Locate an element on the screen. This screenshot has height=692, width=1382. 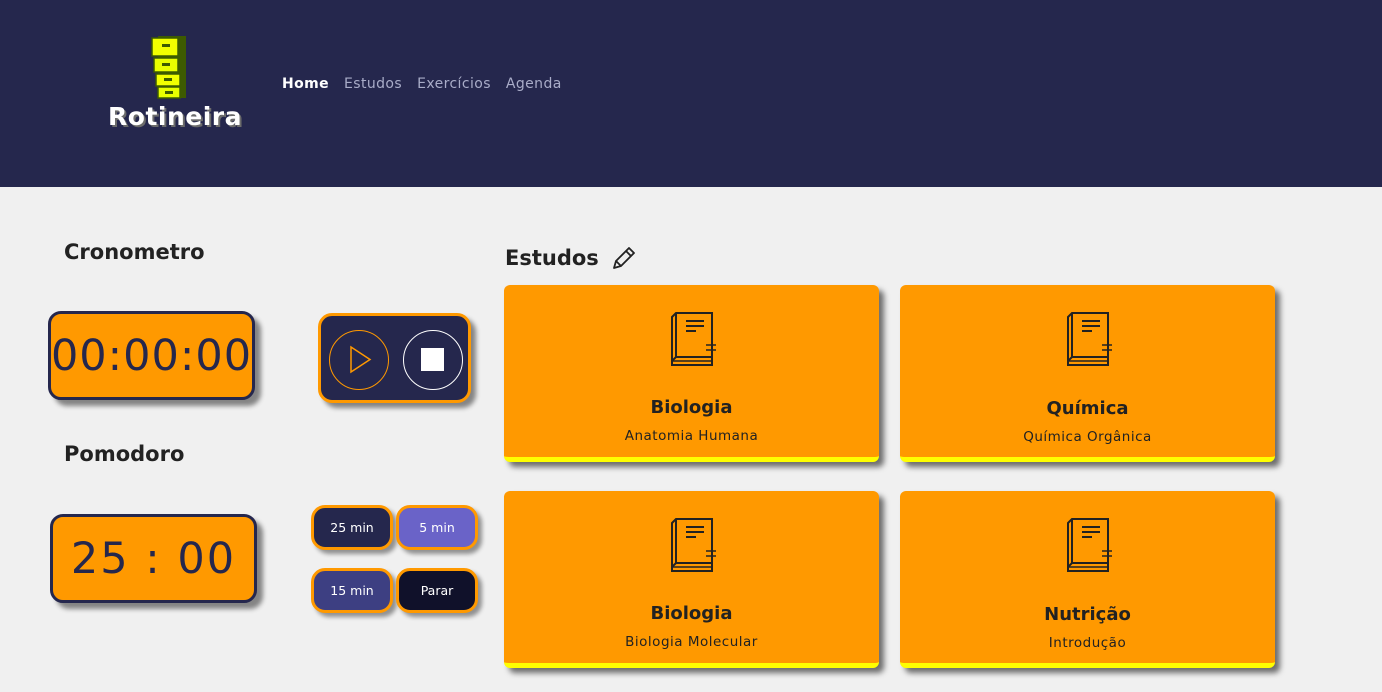
filing-cabinet-icon is located at coordinates (168, 67).